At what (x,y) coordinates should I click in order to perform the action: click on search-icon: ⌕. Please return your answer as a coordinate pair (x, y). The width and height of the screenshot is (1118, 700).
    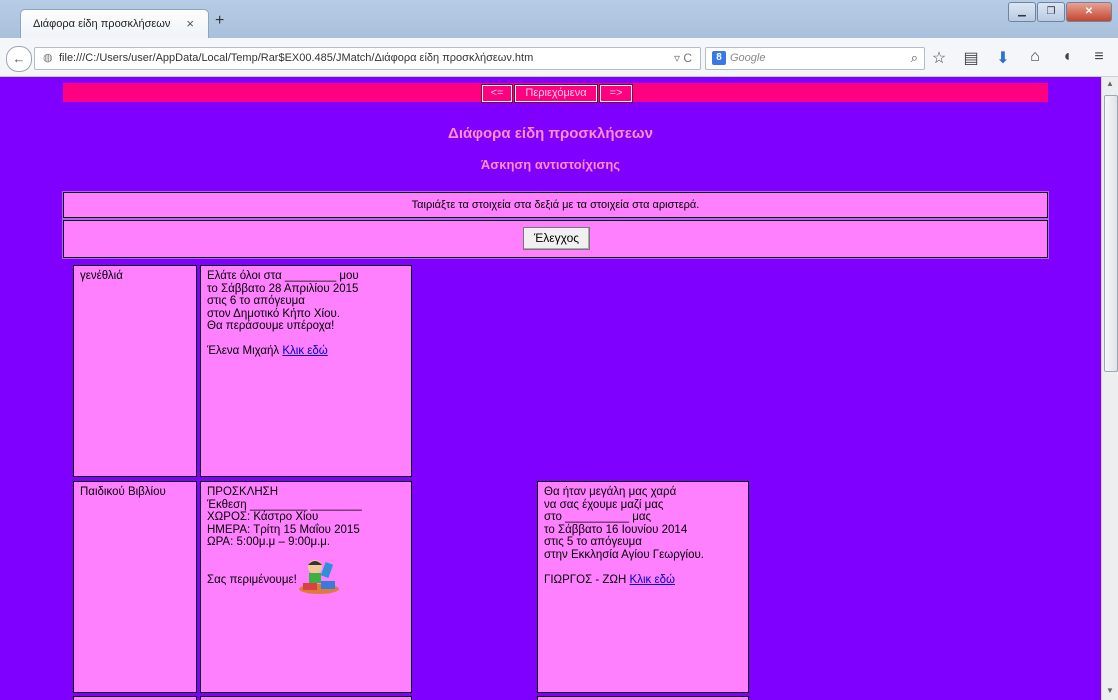
    Looking at the image, I should click on (914, 58).